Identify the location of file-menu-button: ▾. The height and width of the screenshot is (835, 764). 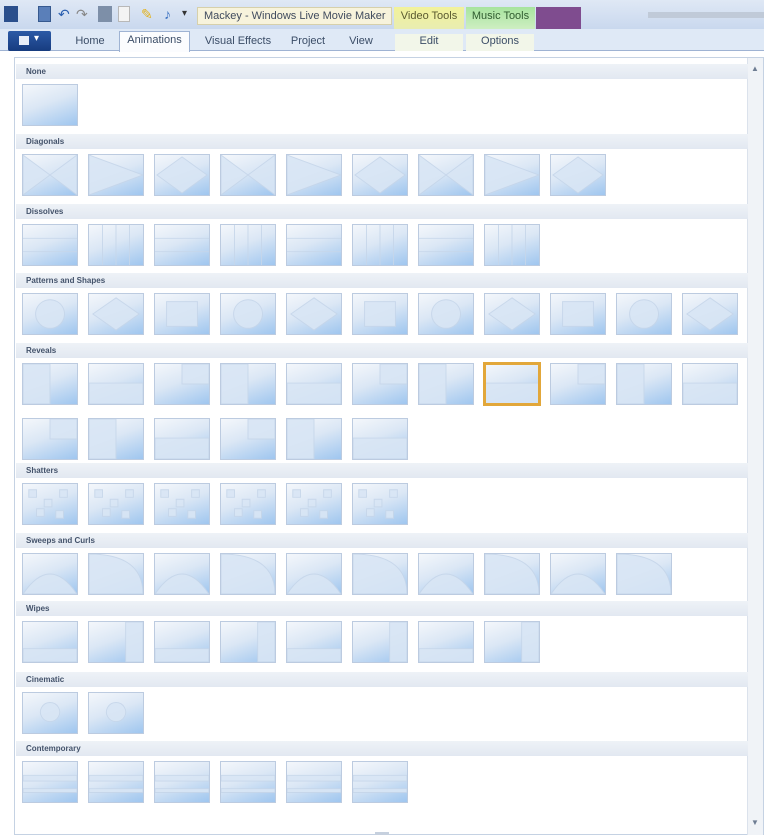
(29, 41).